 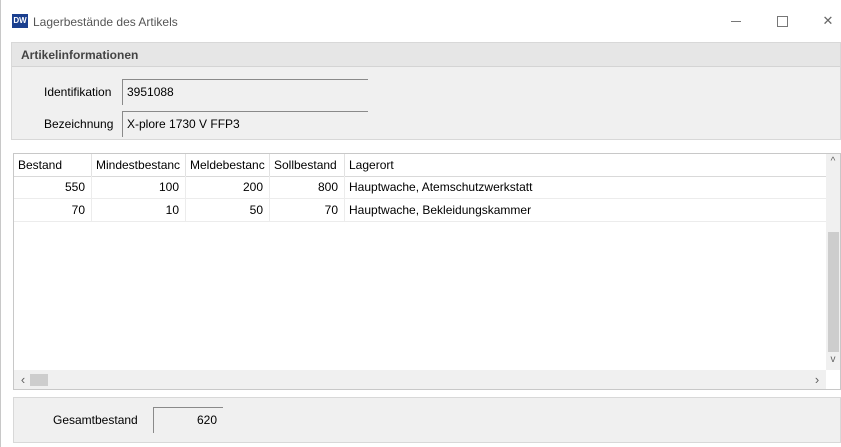 I want to click on maximize-icon, so click(x=782, y=22).